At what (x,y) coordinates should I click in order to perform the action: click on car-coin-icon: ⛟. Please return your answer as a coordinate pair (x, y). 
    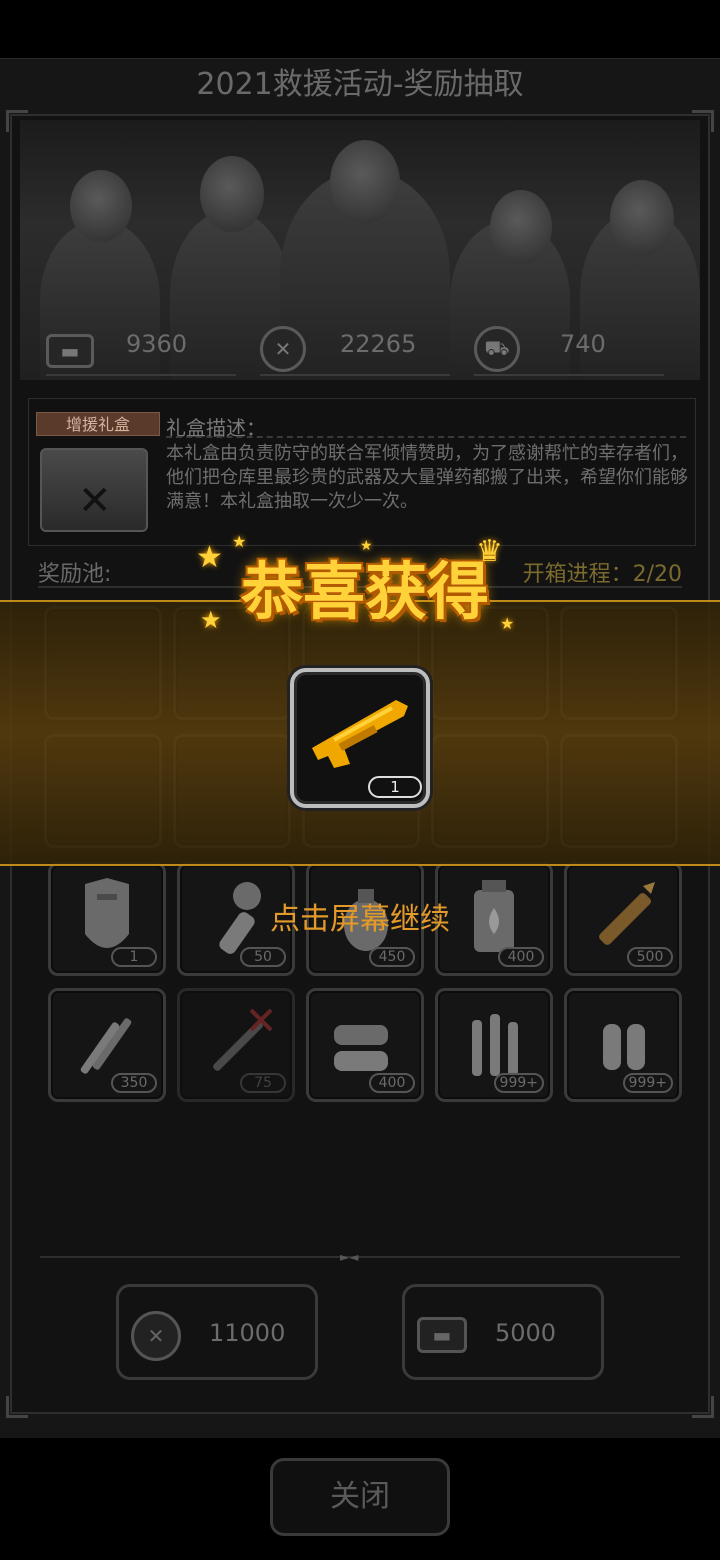
    Looking at the image, I should click on (497, 349).